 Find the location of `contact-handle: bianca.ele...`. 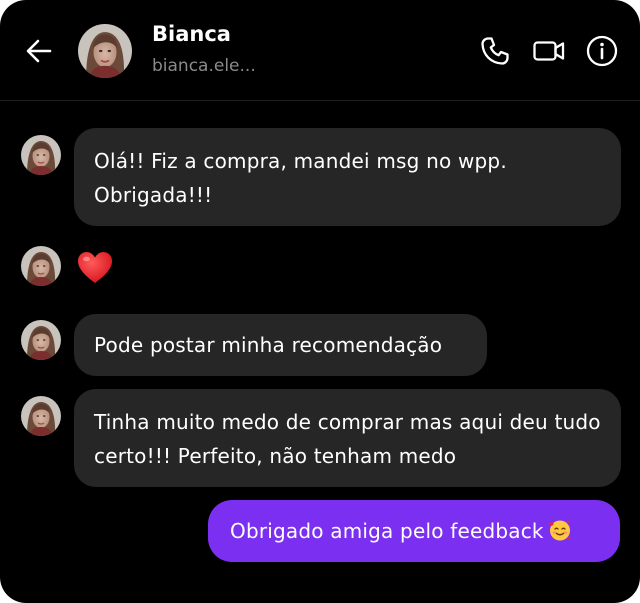

contact-handle: bianca.ele... is located at coordinates (204, 66).